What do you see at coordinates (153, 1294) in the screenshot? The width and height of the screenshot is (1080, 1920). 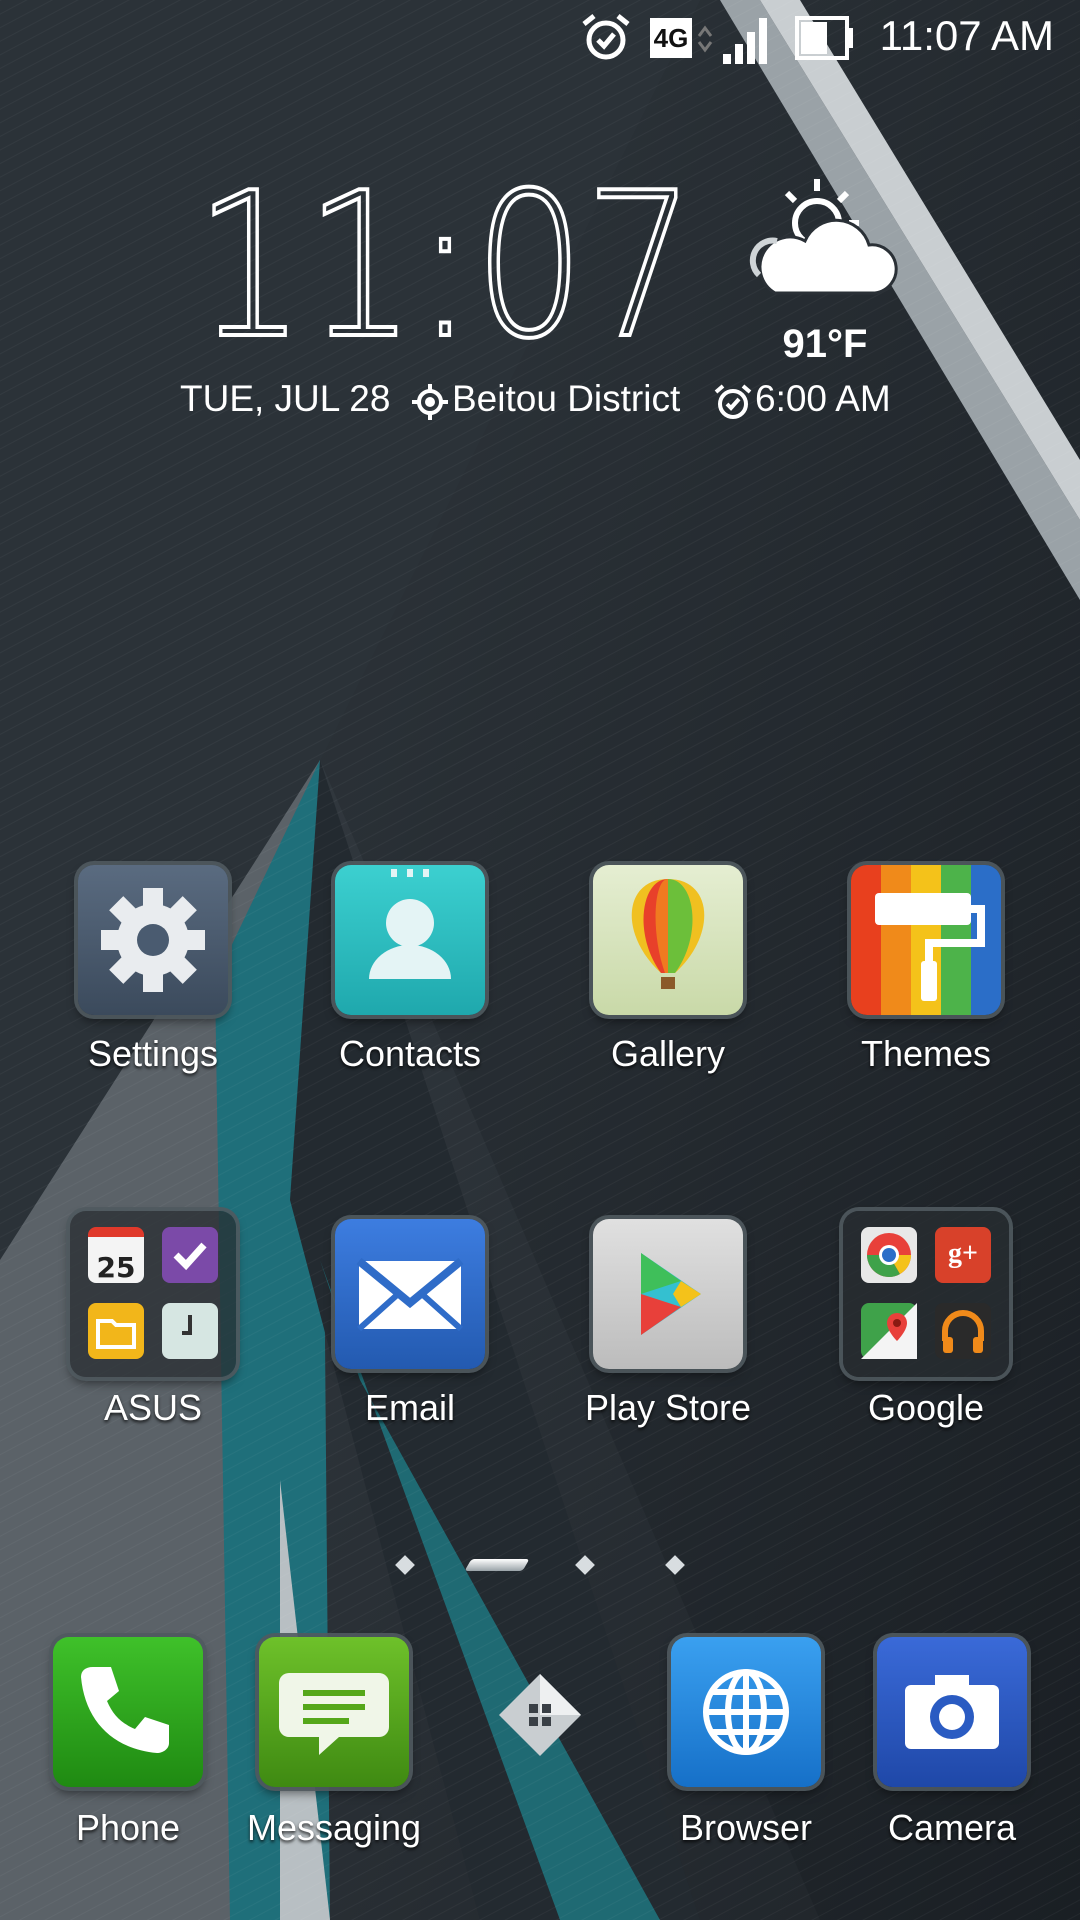 I see `asus-folder-tile: 25` at bounding box center [153, 1294].